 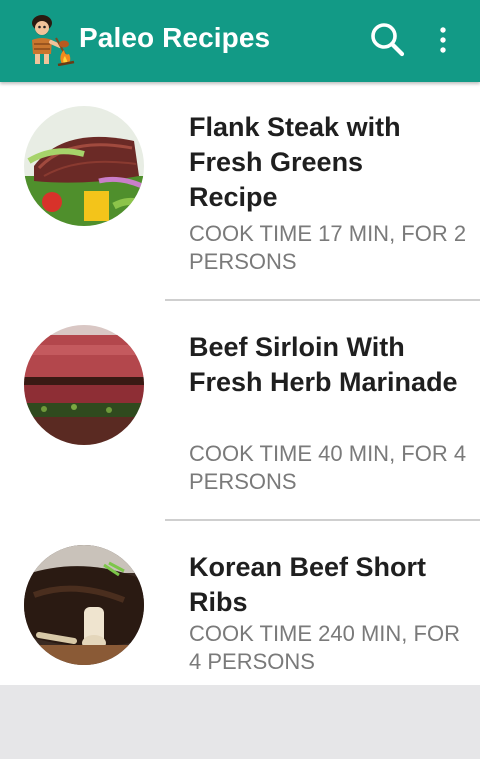 What do you see at coordinates (323, 364) in the screenshot?
I see `recipe-title: Beef Sirloin With Fresh Herb Marinade` at bounding box center [323, 364].